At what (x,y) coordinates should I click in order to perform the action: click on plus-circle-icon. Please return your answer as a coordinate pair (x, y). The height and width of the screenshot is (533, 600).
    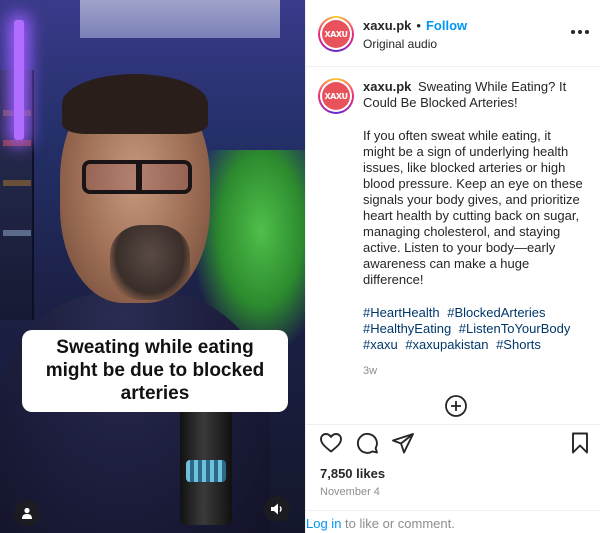
    Looking at the image, I should click on (456, 406).